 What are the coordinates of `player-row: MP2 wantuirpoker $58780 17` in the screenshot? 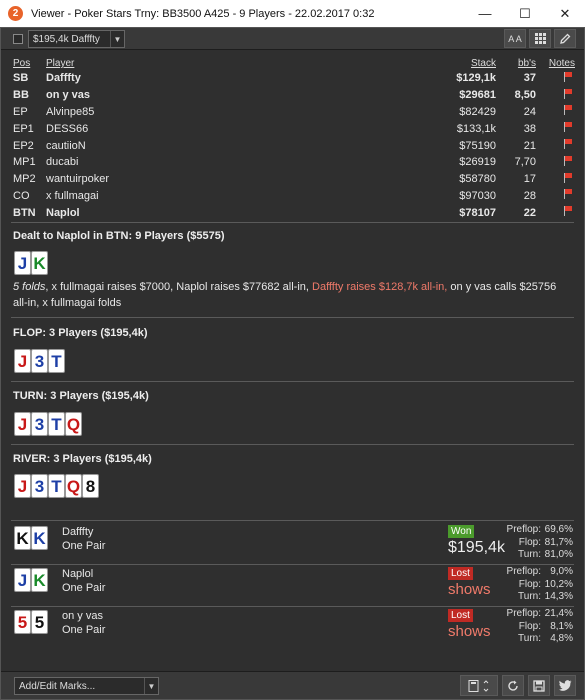 It's located at (294, 179).